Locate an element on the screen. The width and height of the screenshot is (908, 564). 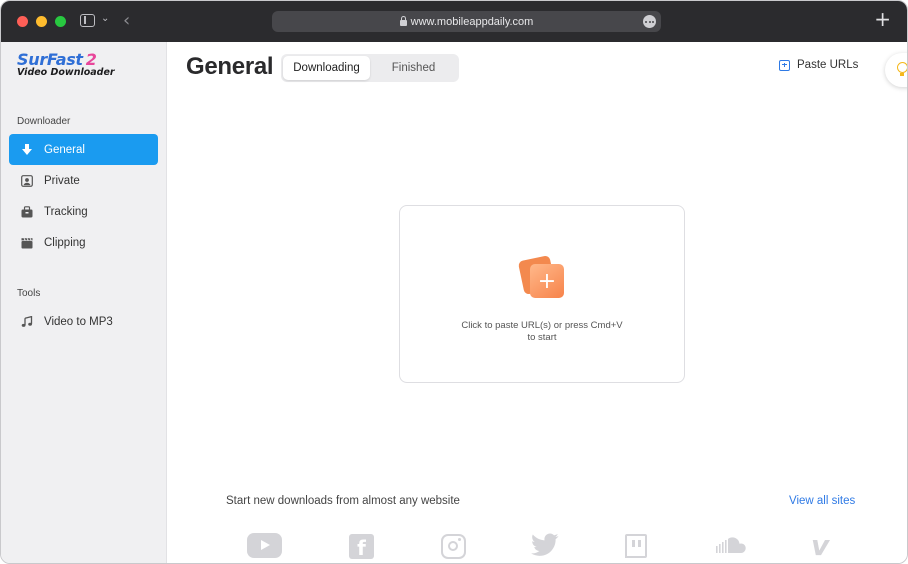
new-tab-icon: + is located at coordinates (882, 19).